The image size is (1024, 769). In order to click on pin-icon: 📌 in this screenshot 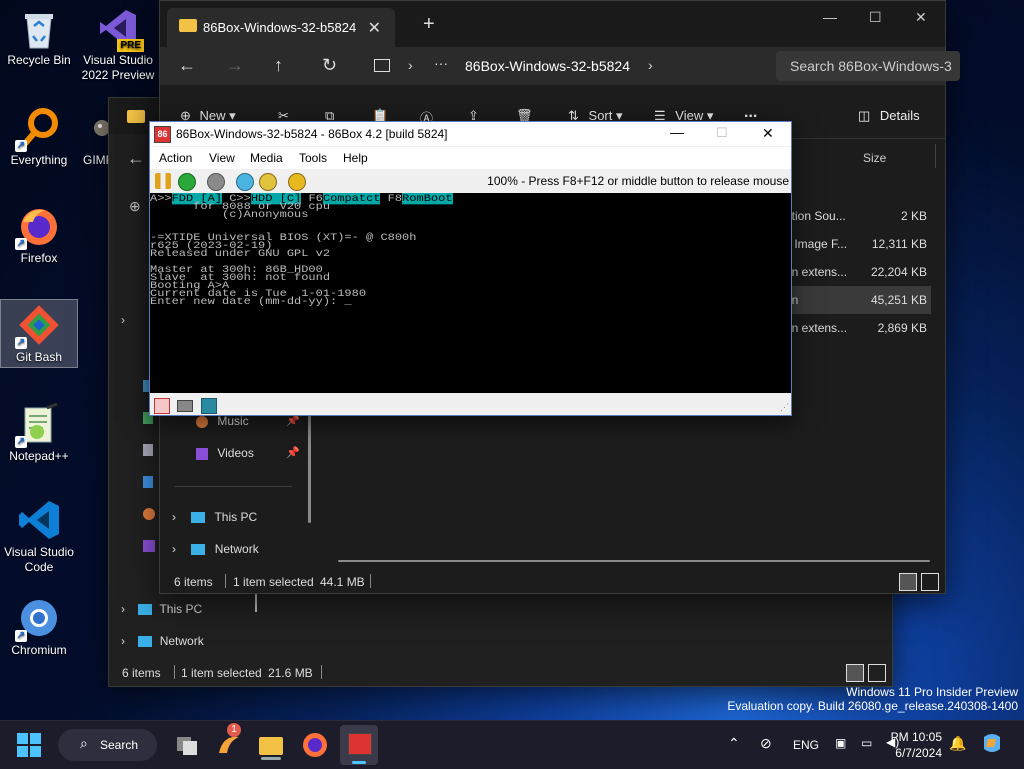, I will do `click(293, 452)`.